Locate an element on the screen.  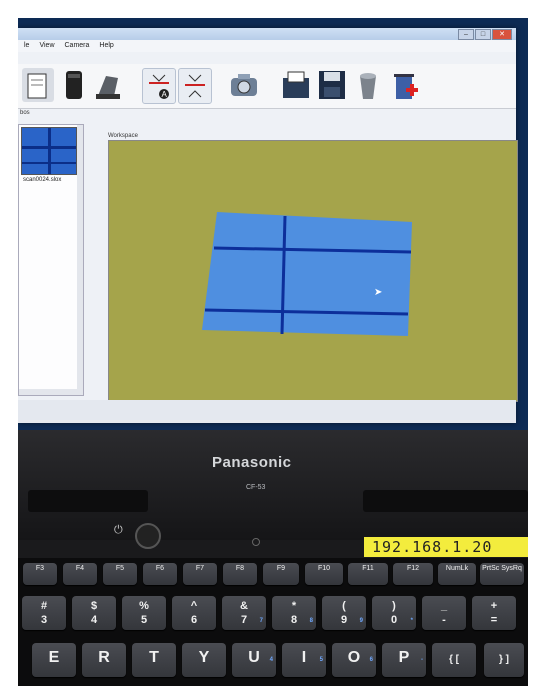
menu-bar: le View Camera Help is located at coordinates (267, 46).